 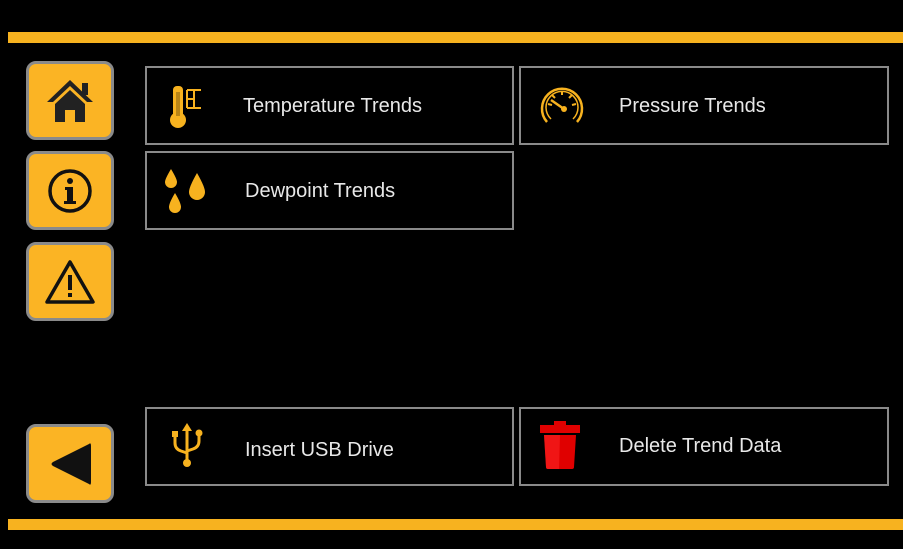 I want to click on top-accent-bar, so click(x=455, y=37).